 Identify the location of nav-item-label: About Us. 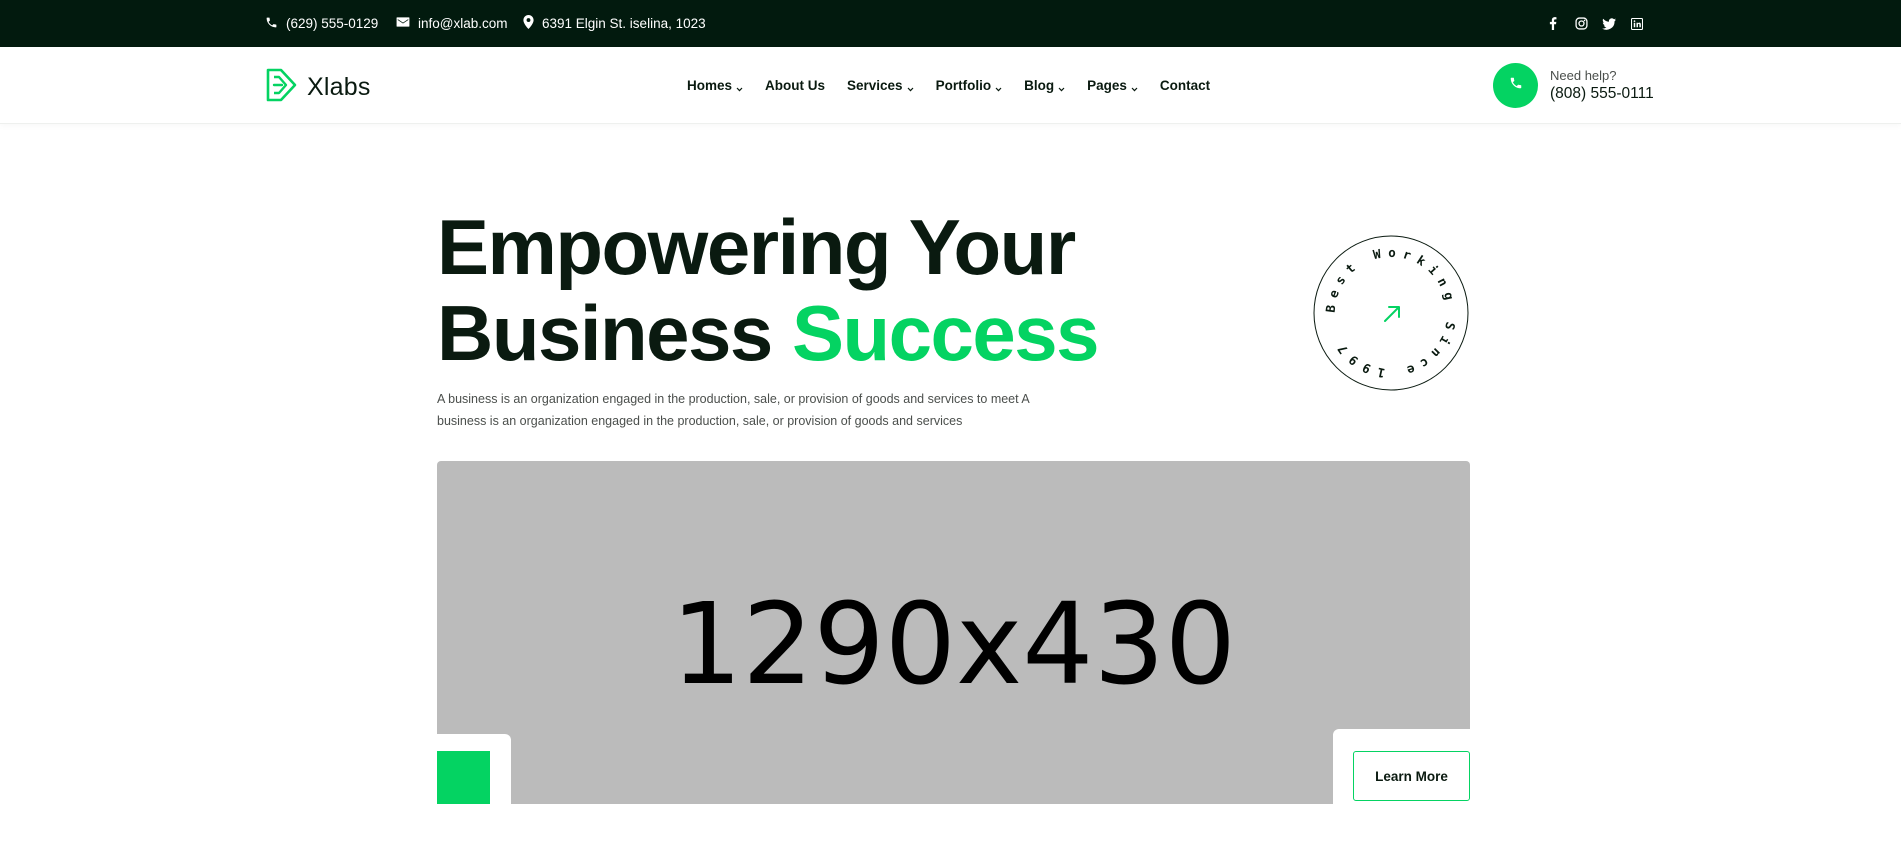
(795, 85).